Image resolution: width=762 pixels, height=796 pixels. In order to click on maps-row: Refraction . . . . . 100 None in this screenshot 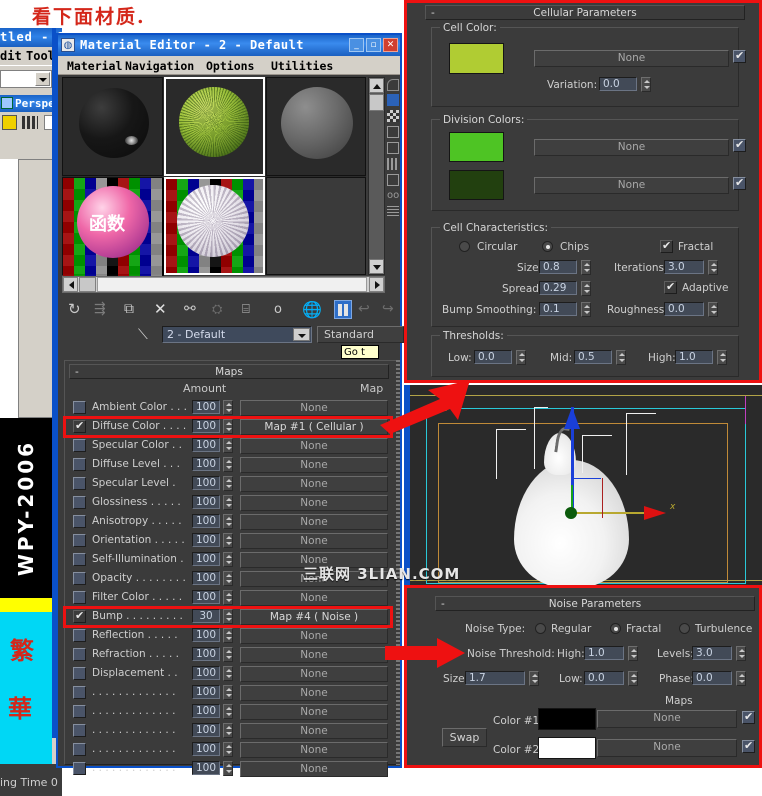, I will do `click(232, 655)`.